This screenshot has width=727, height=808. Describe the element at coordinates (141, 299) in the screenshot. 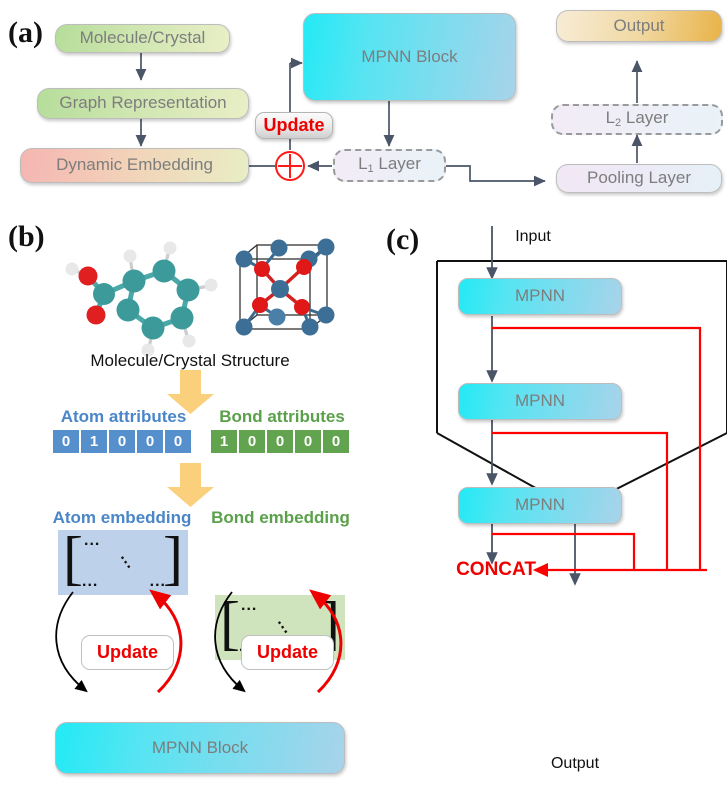

I see `molecule-illustration` at that location.